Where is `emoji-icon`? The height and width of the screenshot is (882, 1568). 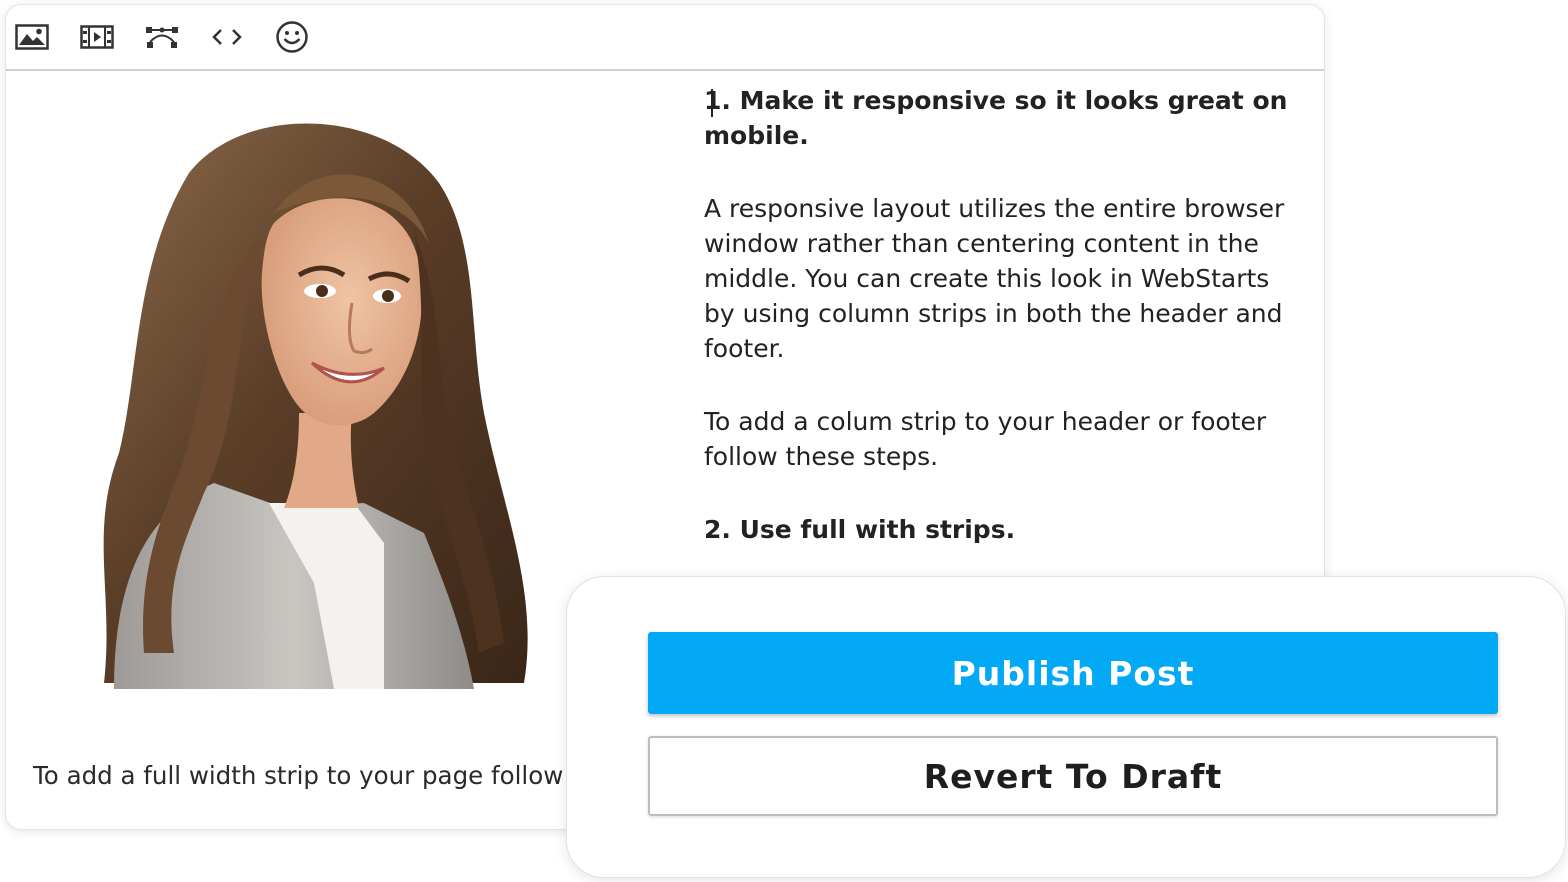 emoji-icon is located at coordinates (292, 37).